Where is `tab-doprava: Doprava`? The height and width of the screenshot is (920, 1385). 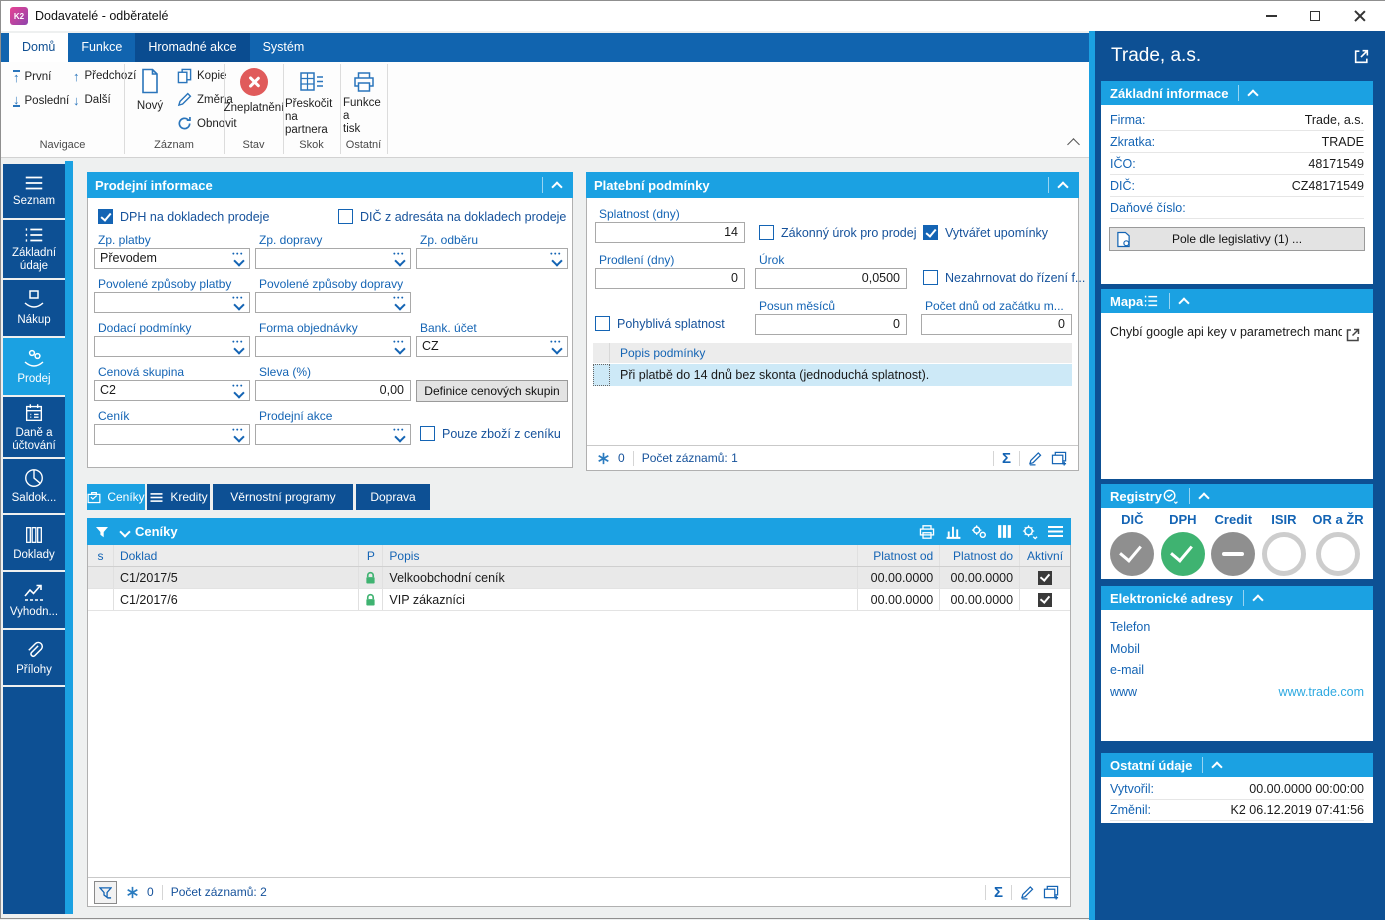 tab-doprava: Doprava is located at coordinates (393, 497).